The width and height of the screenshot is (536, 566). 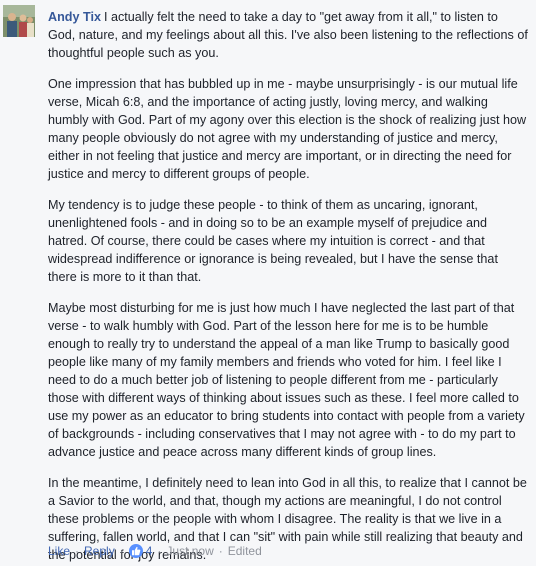 I want to click on author-name: Andy Tix, so click(x=74, y=17).